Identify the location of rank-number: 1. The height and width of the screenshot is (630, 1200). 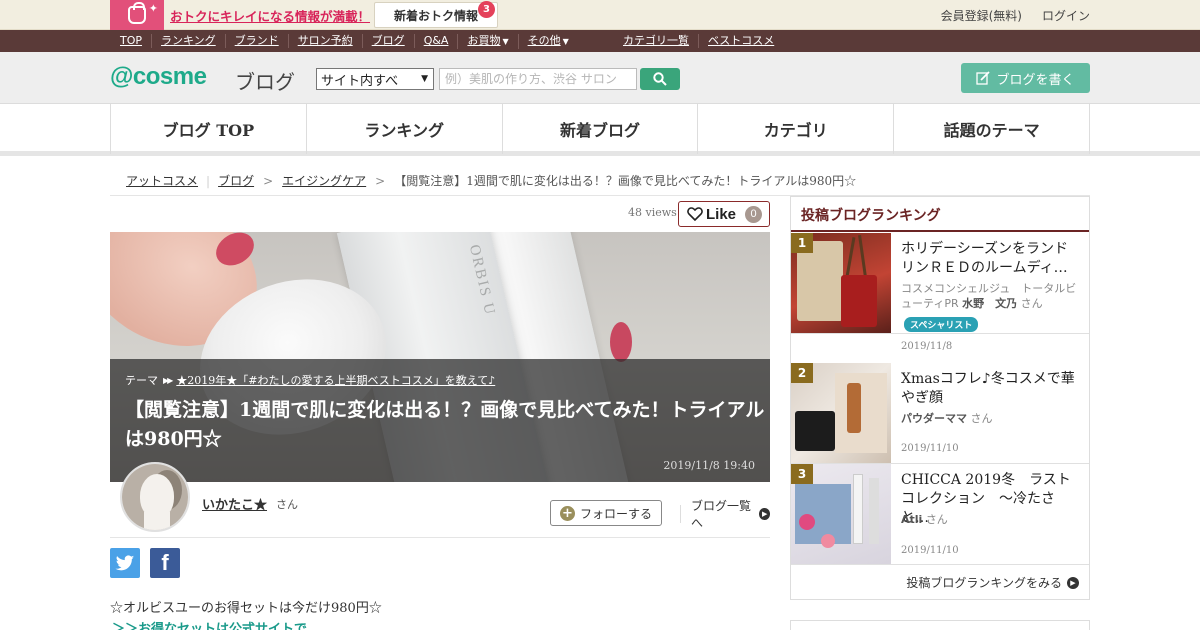
(802, 243).